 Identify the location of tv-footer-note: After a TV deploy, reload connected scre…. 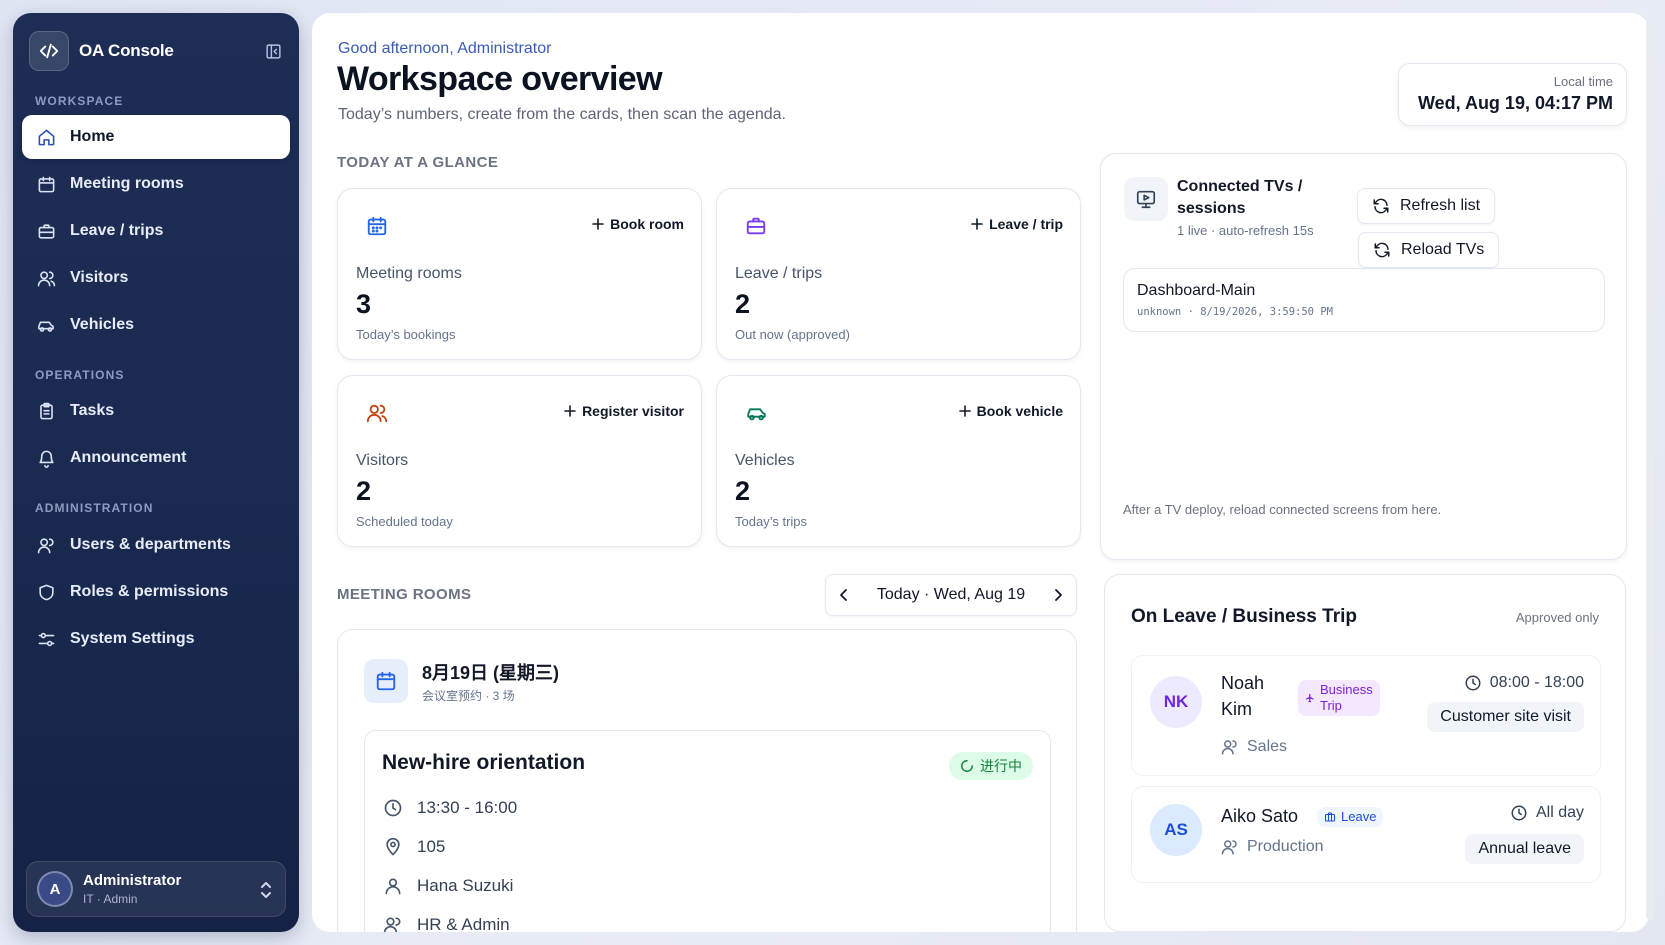
(1282, 509).